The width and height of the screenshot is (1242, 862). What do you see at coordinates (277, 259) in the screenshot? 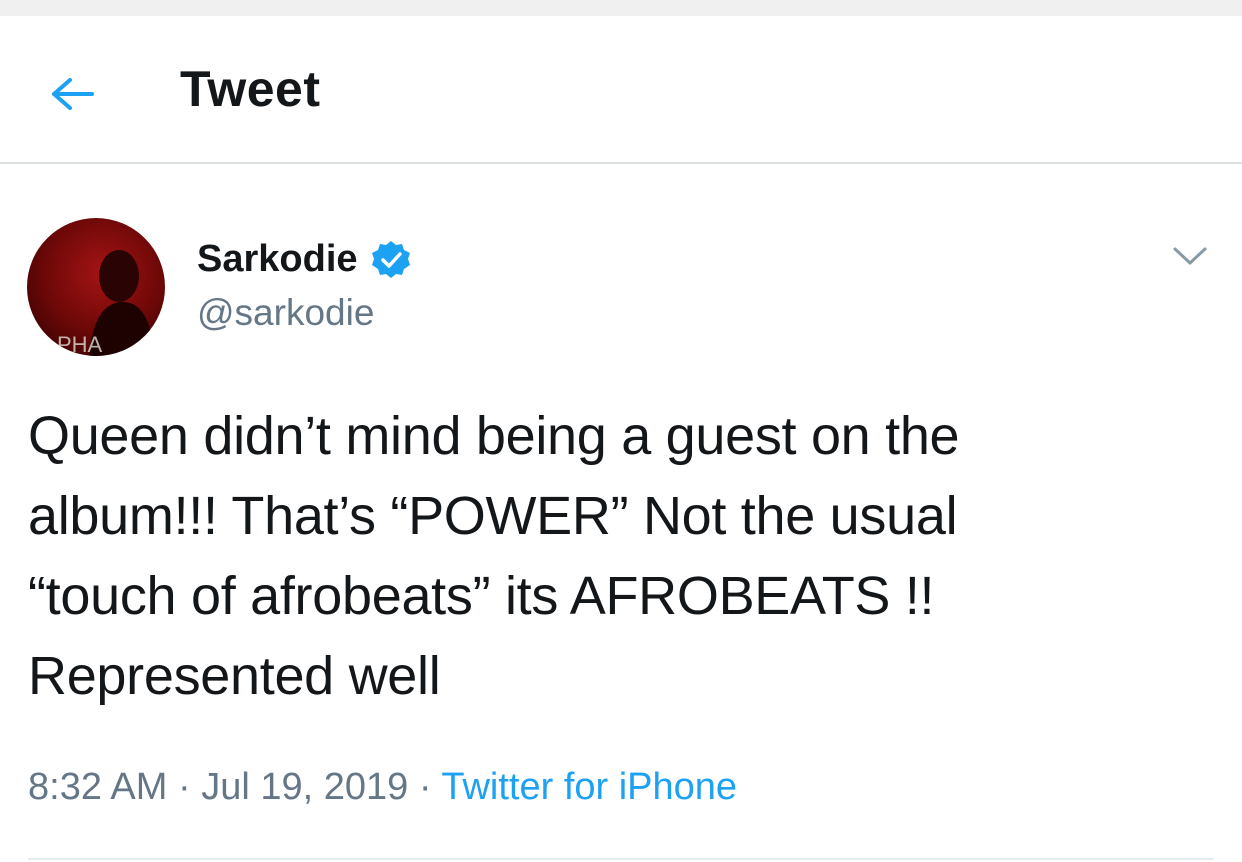
I see `author-name-text: Sarkodie` at bounding box center [277, 259].